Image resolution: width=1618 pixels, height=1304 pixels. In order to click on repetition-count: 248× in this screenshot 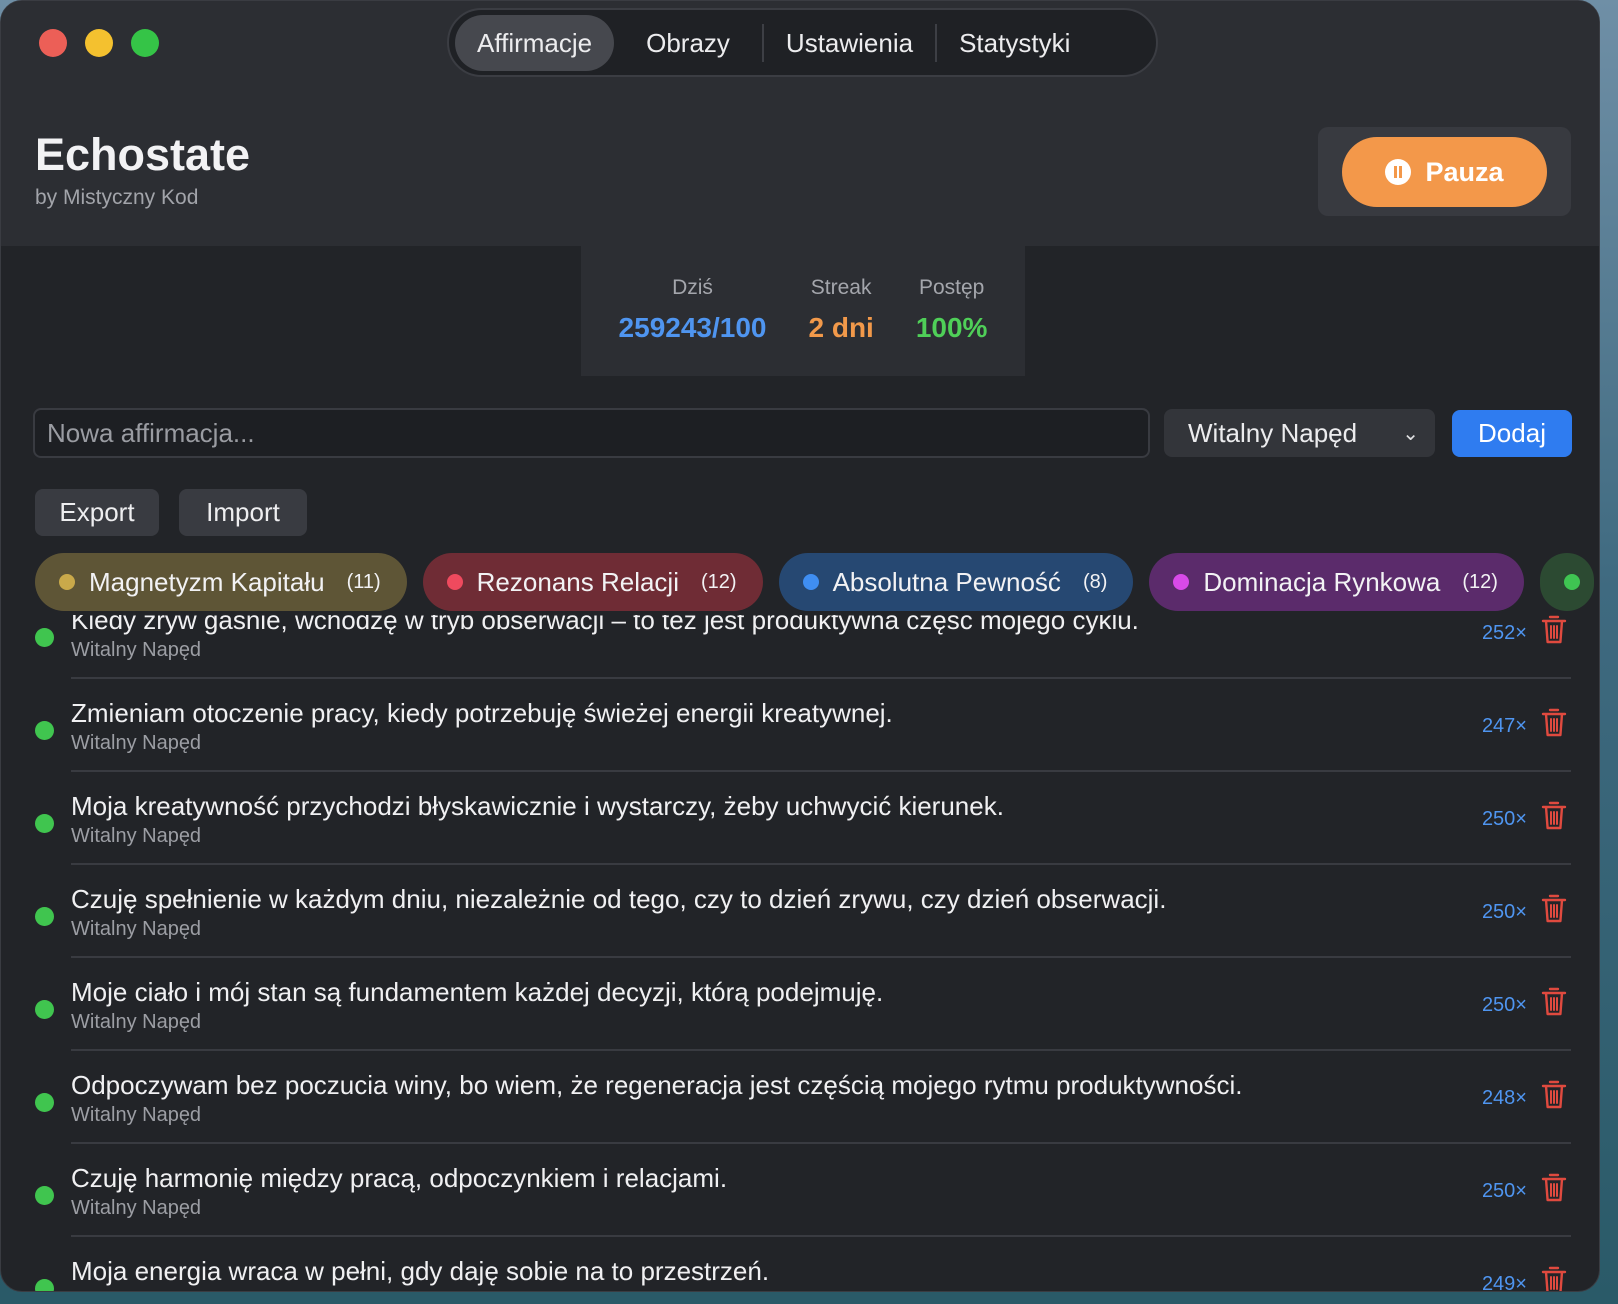, I will do `click(1504, 1098)`.